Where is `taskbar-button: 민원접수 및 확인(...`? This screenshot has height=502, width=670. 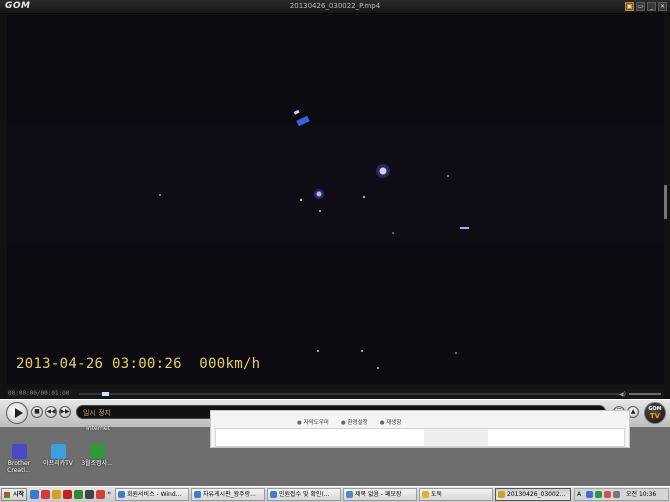
taskbar-button: 민원접수 및 확인(... is located at coordinates (304, 494).